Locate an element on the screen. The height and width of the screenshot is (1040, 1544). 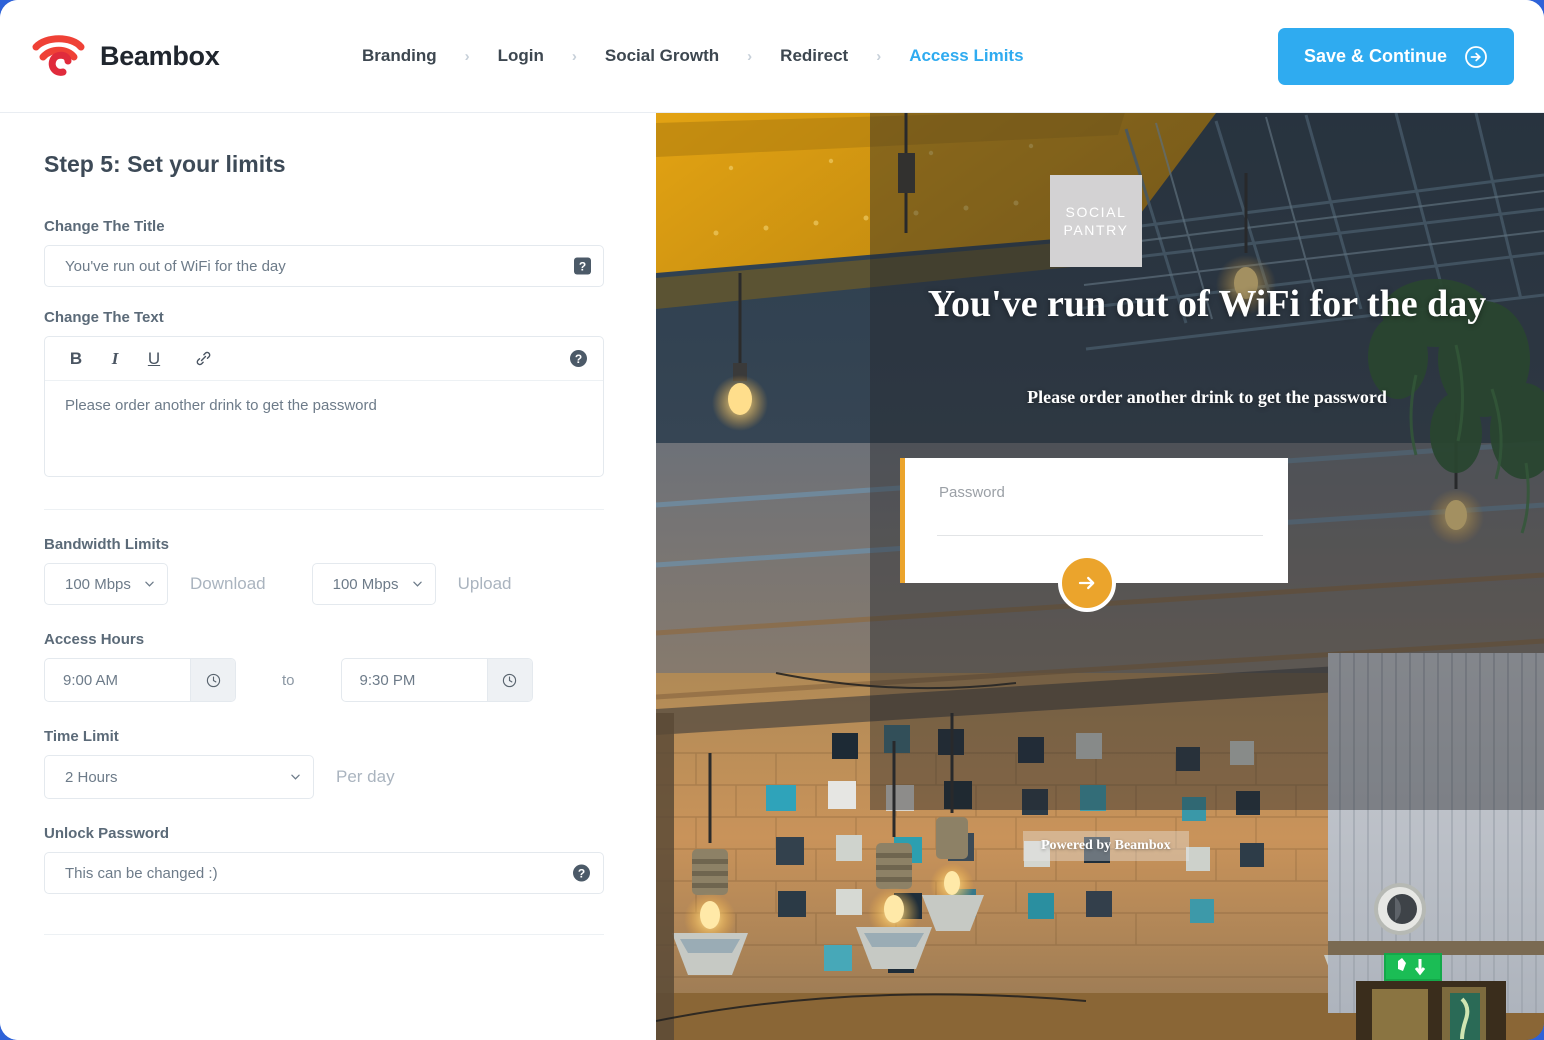
editor-toolbar: B I U ? is located at coordinates (324, 359).